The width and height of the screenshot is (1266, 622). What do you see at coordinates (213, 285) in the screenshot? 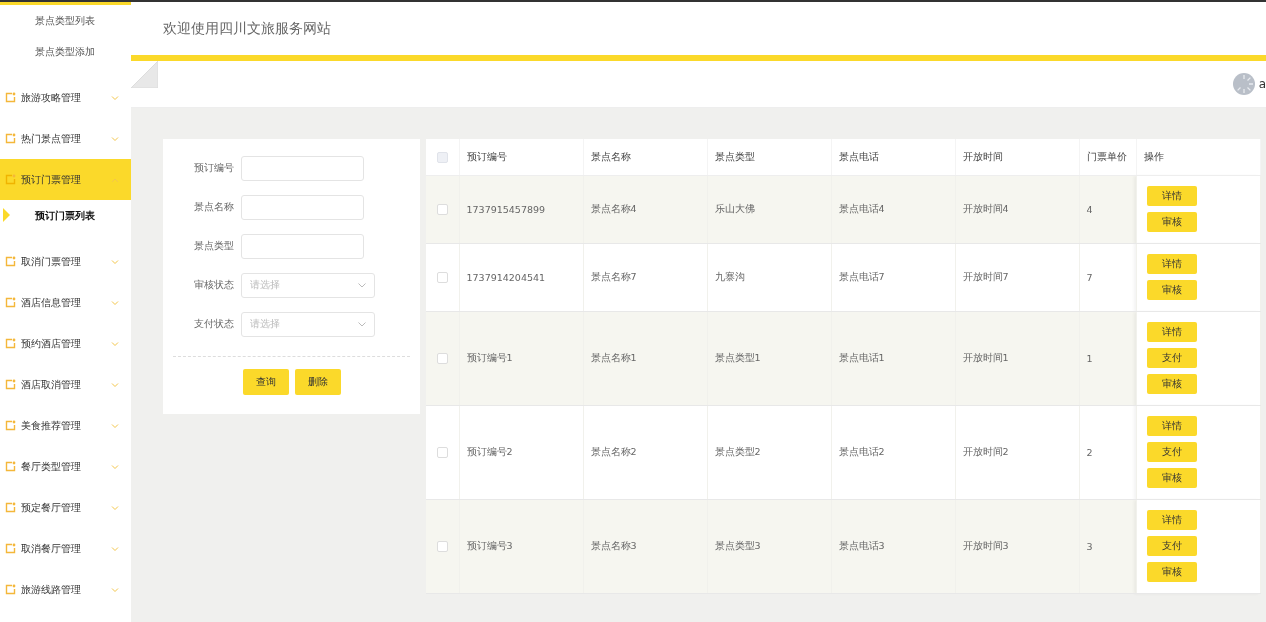
I see `field-label: 审核状态` at bounding box center [213, 285].